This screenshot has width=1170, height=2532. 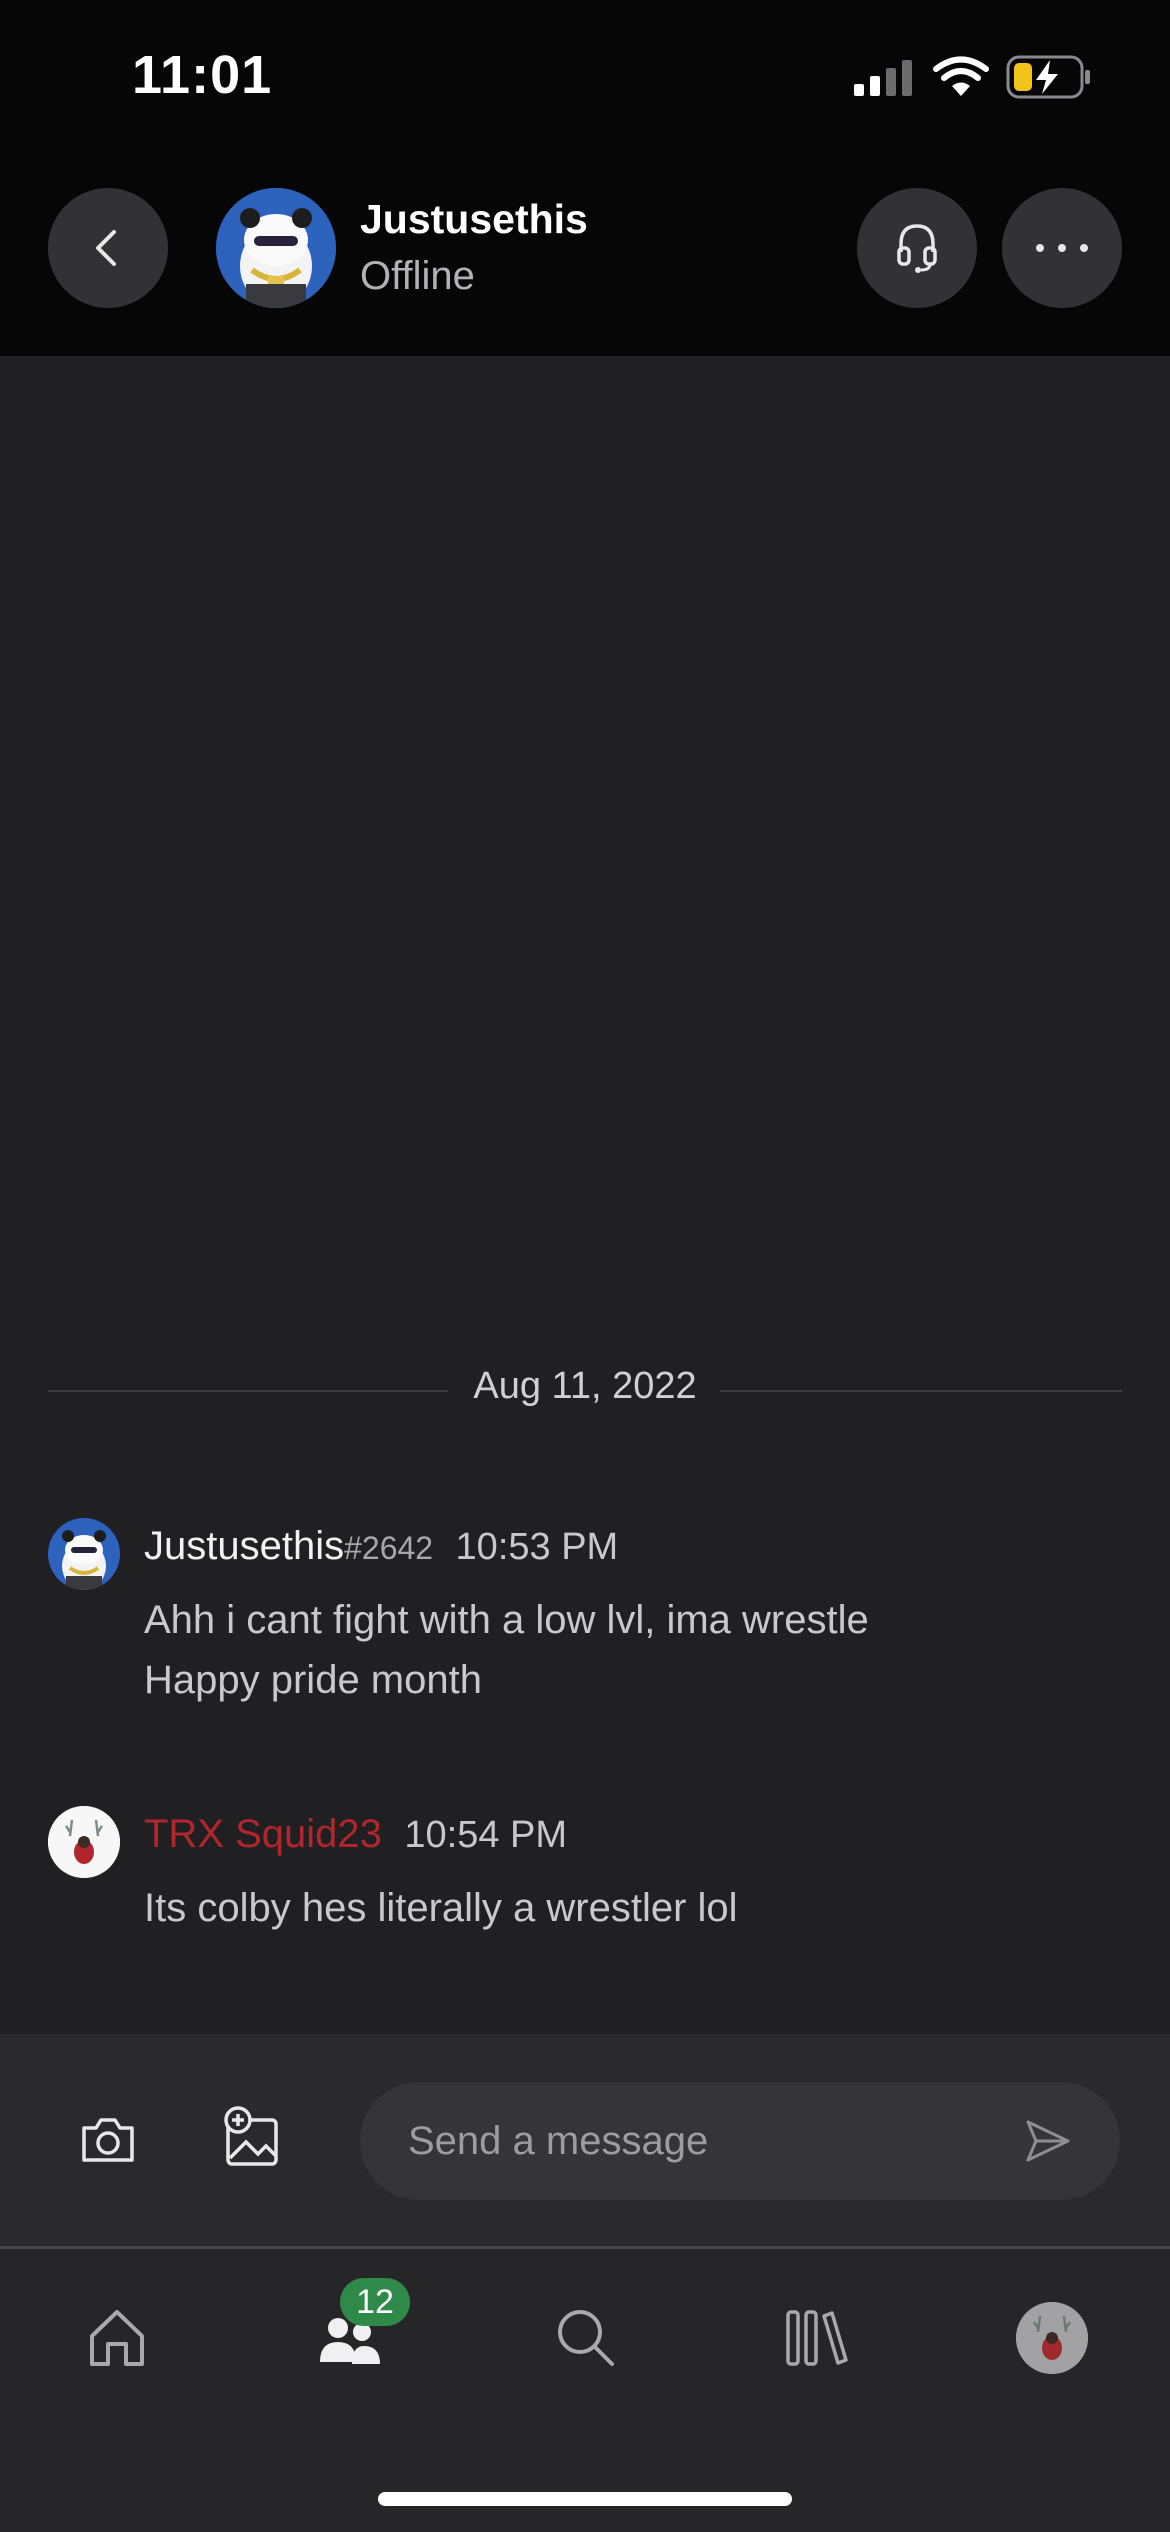 I want to click on message-author-tag: #2642, so click(x=389, y=1548).